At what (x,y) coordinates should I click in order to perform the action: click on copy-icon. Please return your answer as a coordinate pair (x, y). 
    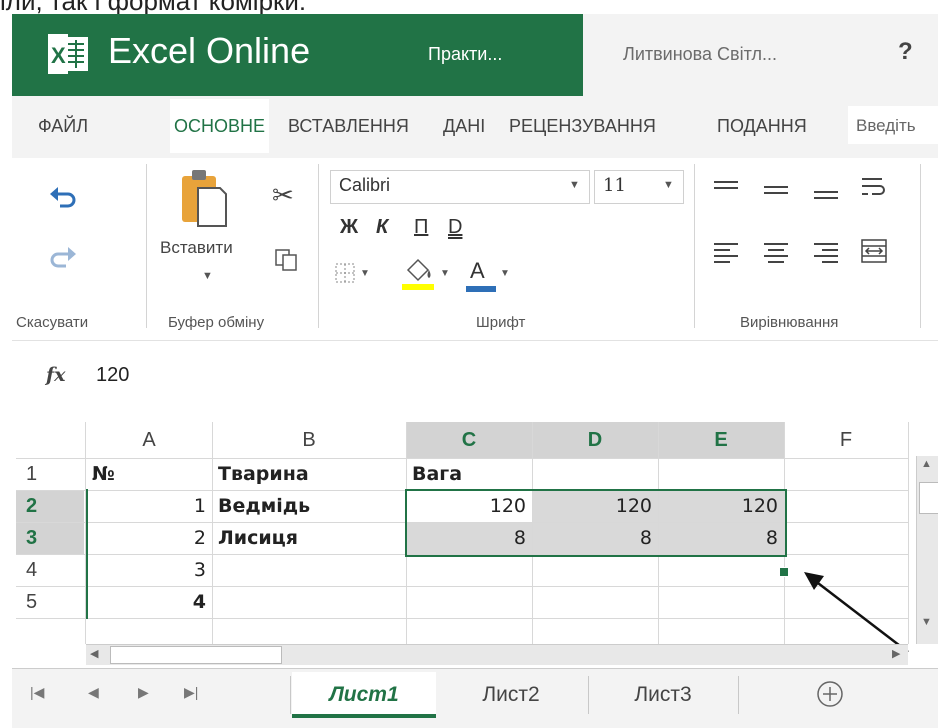
    Looking at the image, I should click on (286, 260).